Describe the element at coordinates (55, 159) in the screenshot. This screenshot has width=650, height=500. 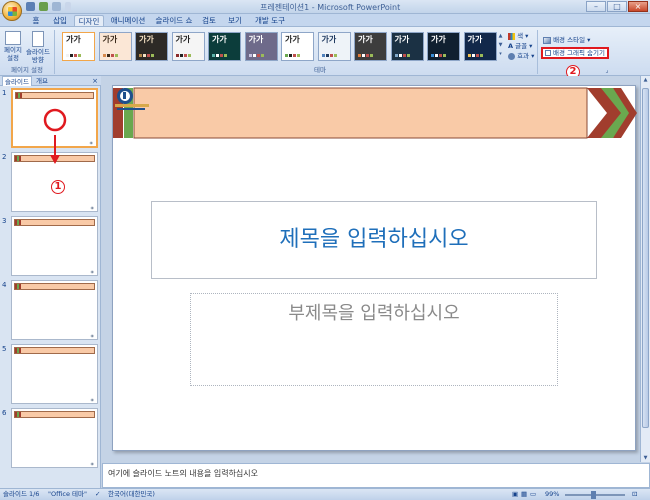
I see `annotation-arrow-head` at that location.